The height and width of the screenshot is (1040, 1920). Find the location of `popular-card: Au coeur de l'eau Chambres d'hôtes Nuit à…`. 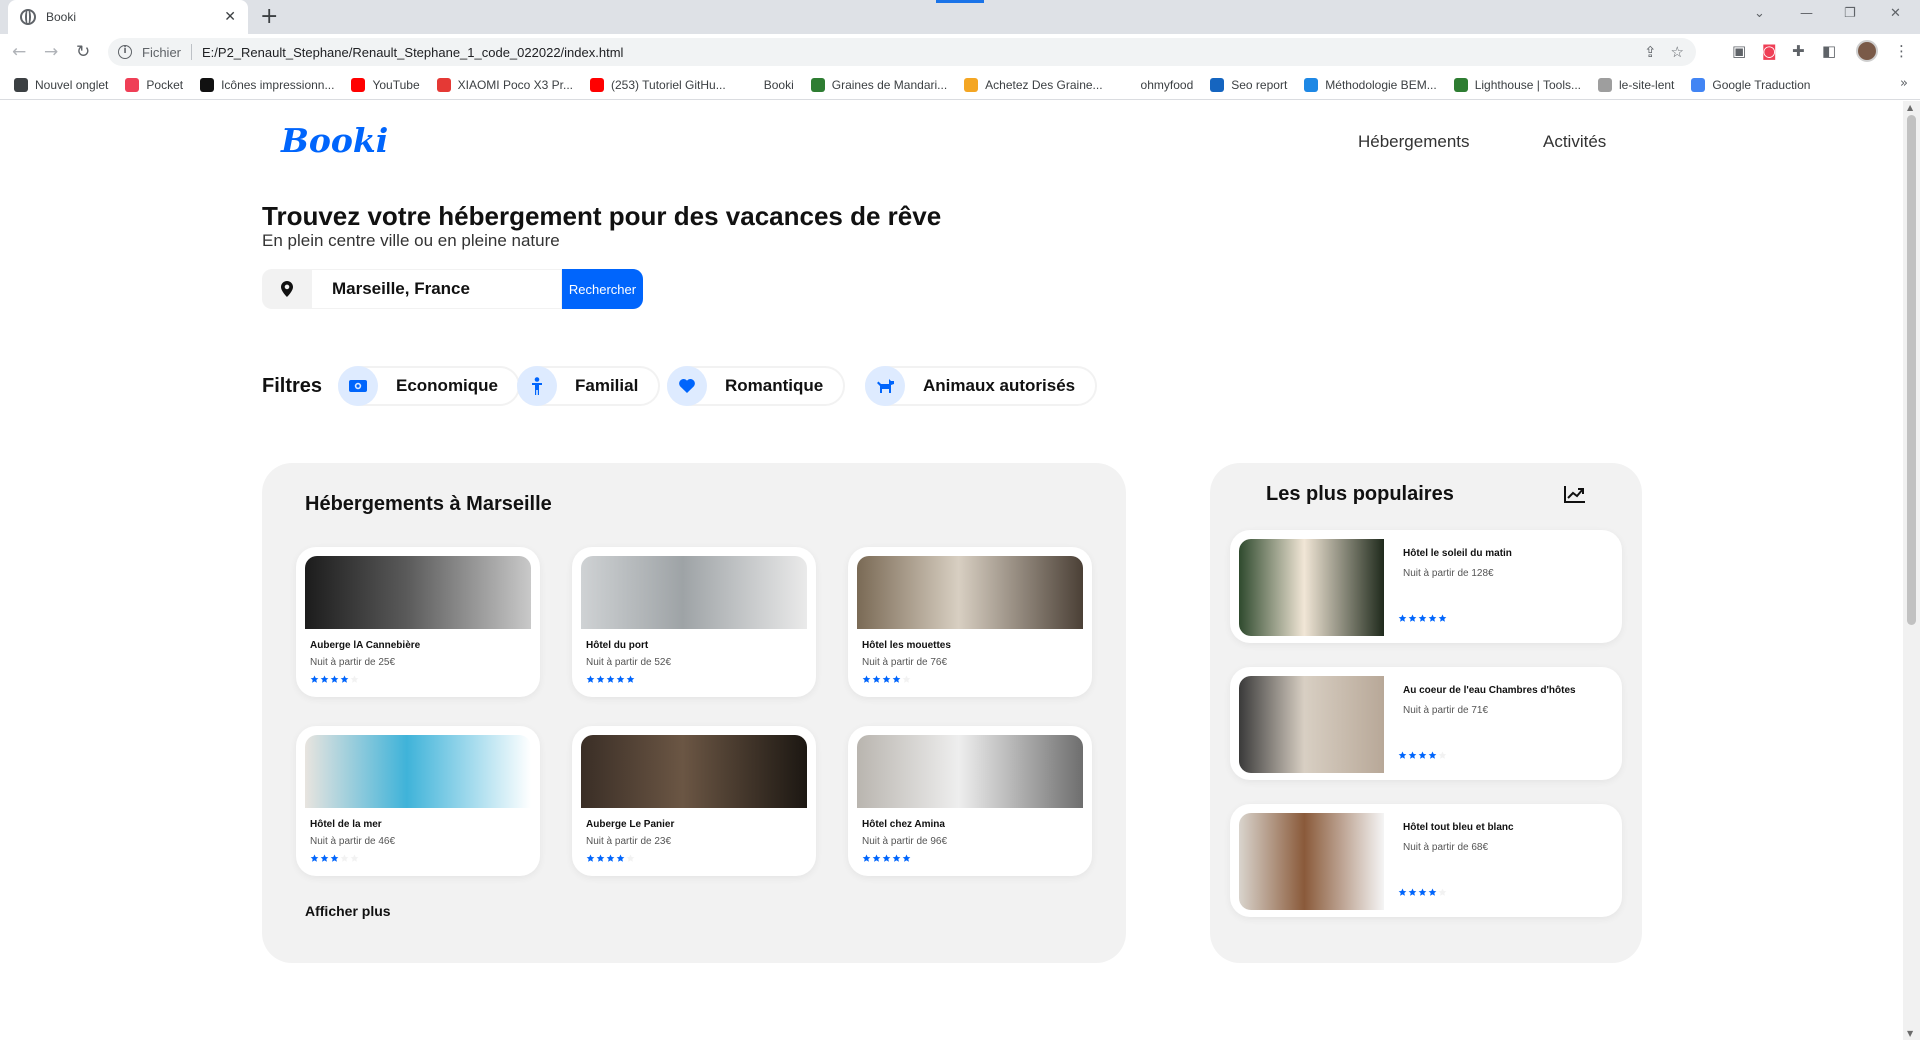

popular-card: Au coeur de l'eau Chambres d'hôtes Nuit à… is located at coordinates (1426, 723).